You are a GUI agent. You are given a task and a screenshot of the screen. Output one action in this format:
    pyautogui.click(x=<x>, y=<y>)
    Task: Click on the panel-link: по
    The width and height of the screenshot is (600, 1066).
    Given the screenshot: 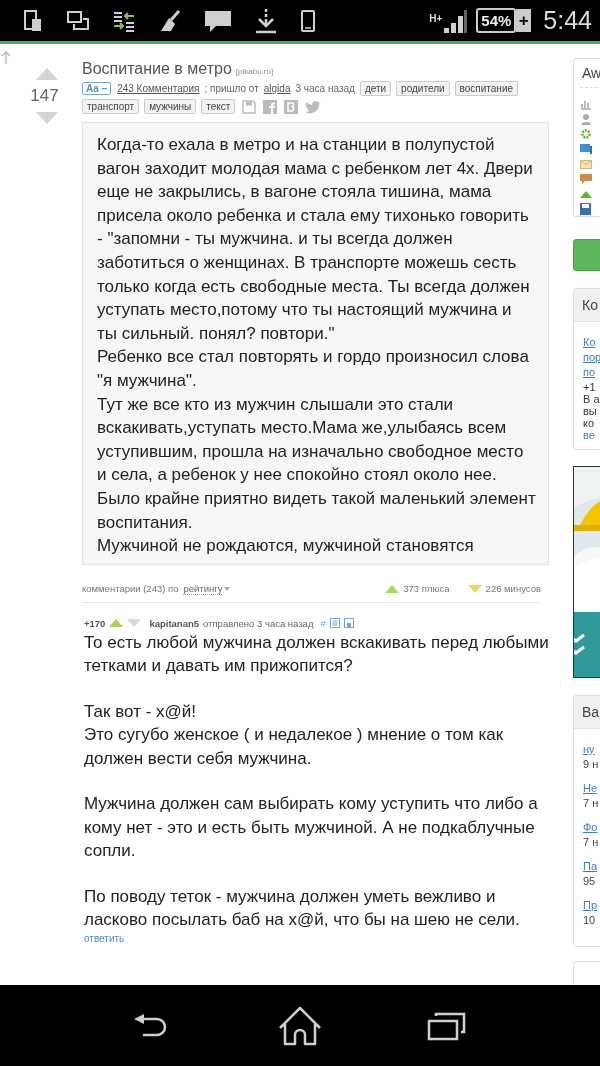 What is the action you would take?
    pyautogui.click(x=591, y=372)
    